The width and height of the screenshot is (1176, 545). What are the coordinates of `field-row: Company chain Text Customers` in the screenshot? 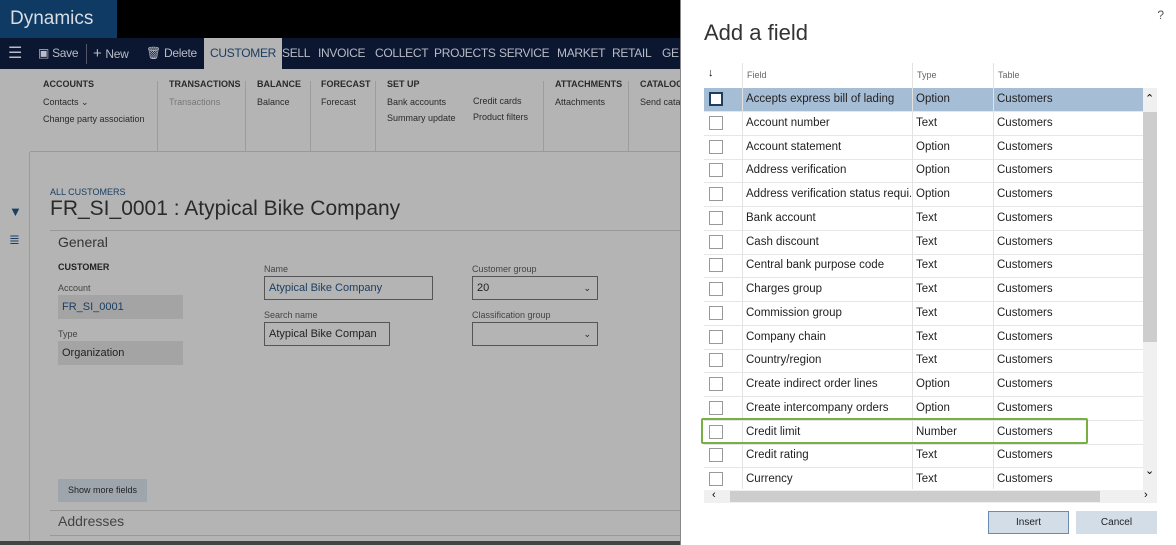 It's located at (924, 338).